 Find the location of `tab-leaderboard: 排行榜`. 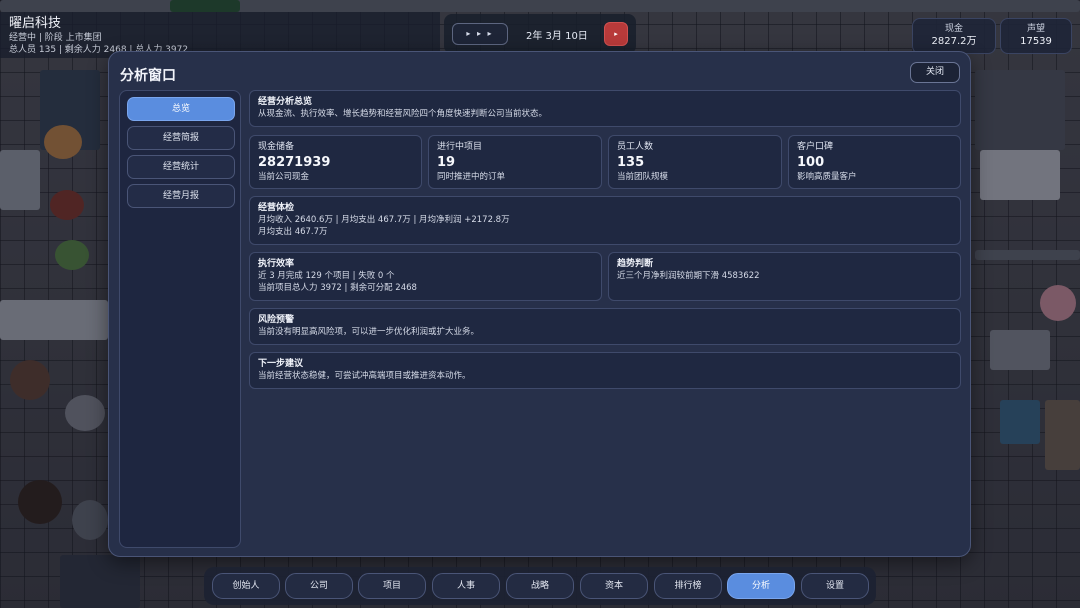

tab-leaderboard: 排行榜 is located at coordinates (688, 586).